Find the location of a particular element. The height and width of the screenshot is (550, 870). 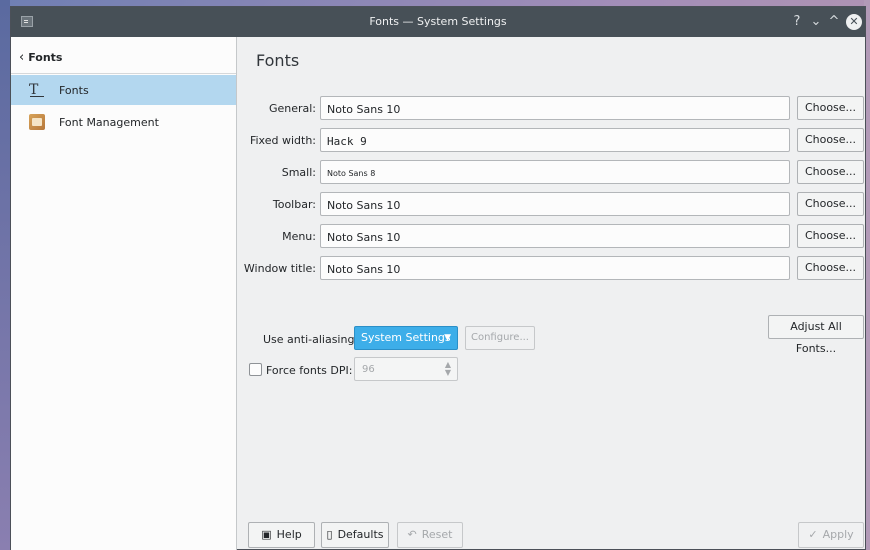

apply-button: ✓ Apply is located at coordinates (831, 535).